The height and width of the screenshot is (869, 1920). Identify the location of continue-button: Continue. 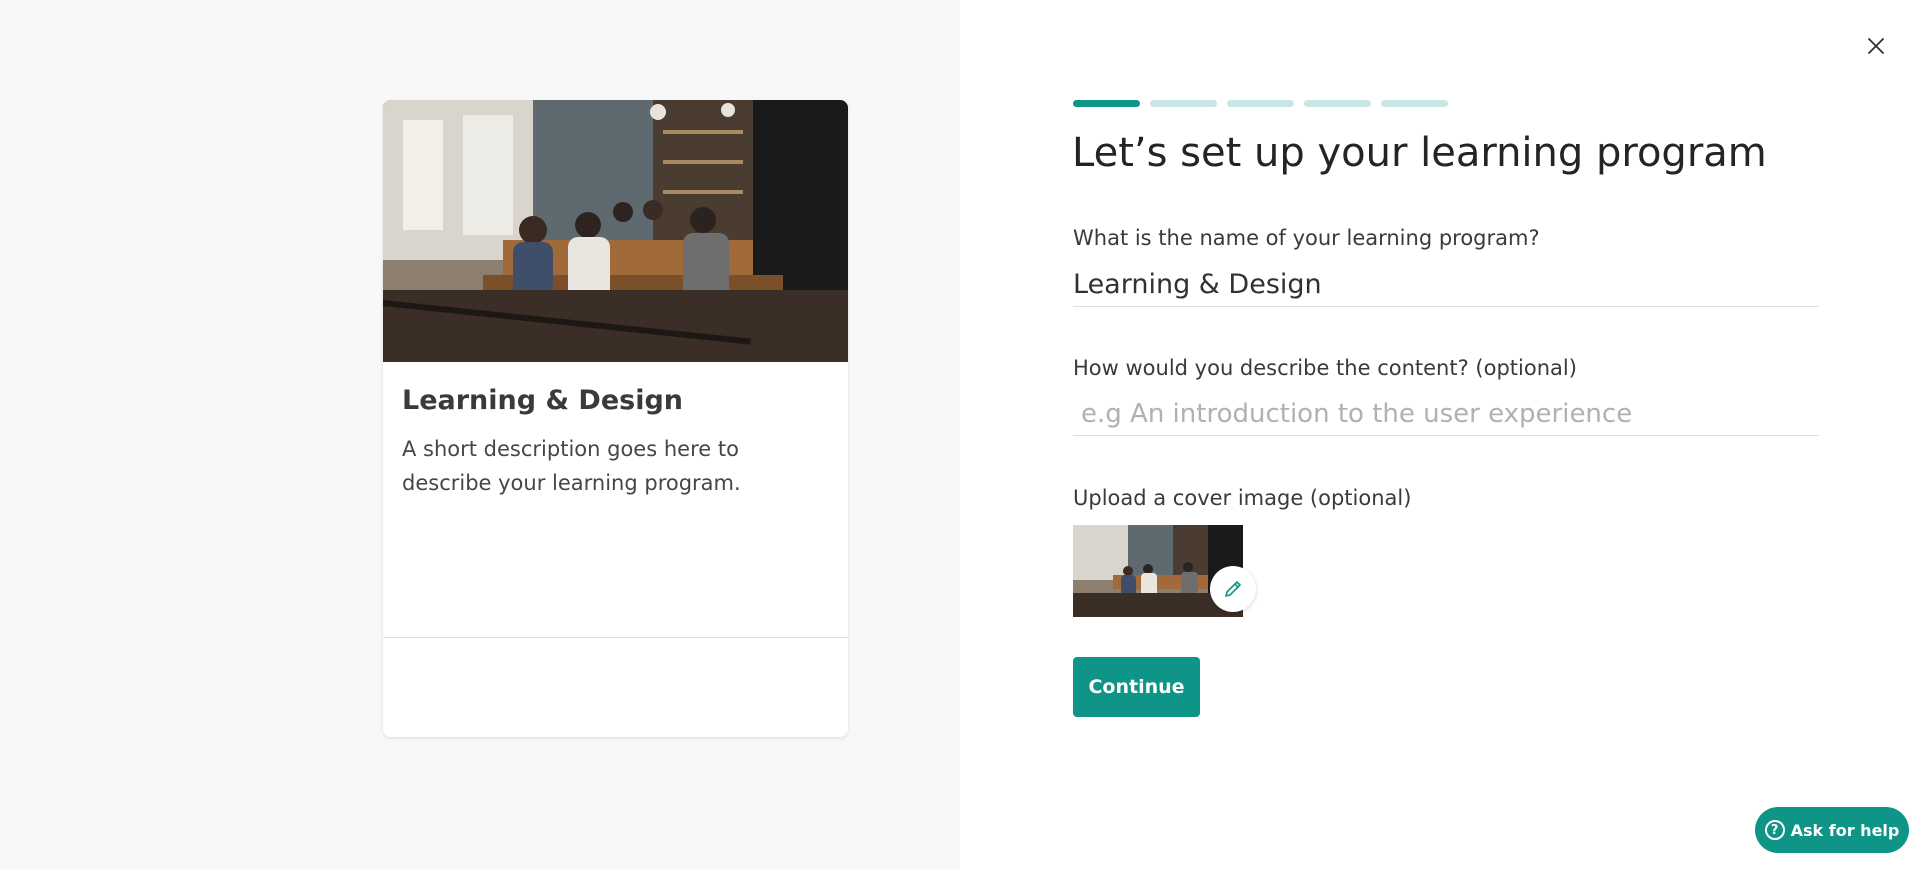
(1136, 687).